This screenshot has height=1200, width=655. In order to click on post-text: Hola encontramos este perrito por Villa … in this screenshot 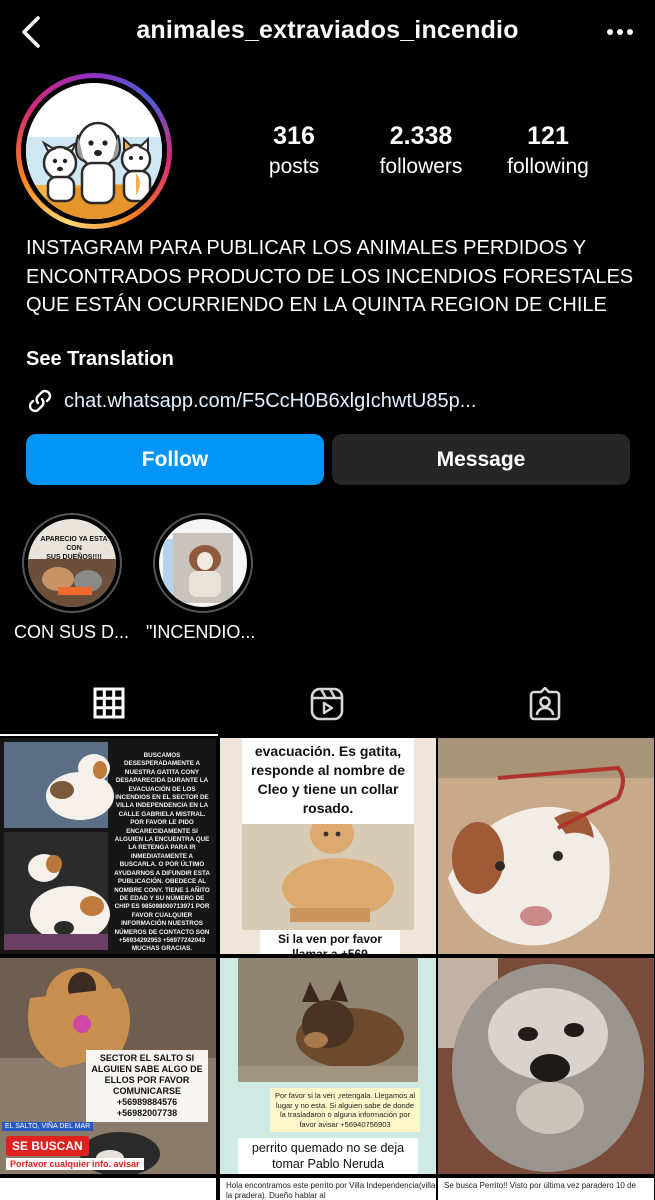, I will do `click(331, 1190)`.